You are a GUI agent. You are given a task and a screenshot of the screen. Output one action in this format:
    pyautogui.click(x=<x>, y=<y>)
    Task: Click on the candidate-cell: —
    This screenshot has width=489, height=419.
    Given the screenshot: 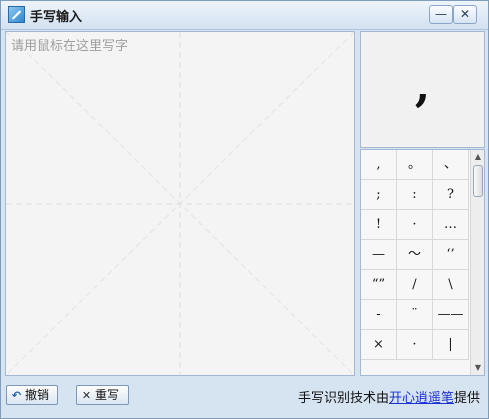 What is the action you would take?
    pyautogui.click(x=379, y=255)
    